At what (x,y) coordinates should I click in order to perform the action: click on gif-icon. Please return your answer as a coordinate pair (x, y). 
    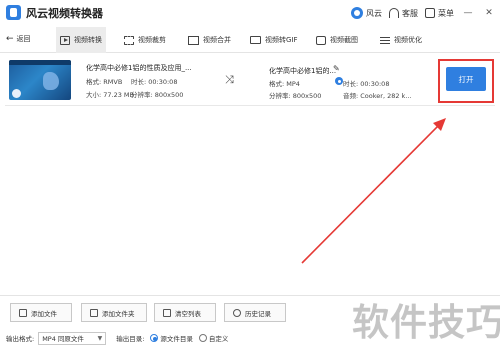
    Looking at the image, I should click on (255, 40).